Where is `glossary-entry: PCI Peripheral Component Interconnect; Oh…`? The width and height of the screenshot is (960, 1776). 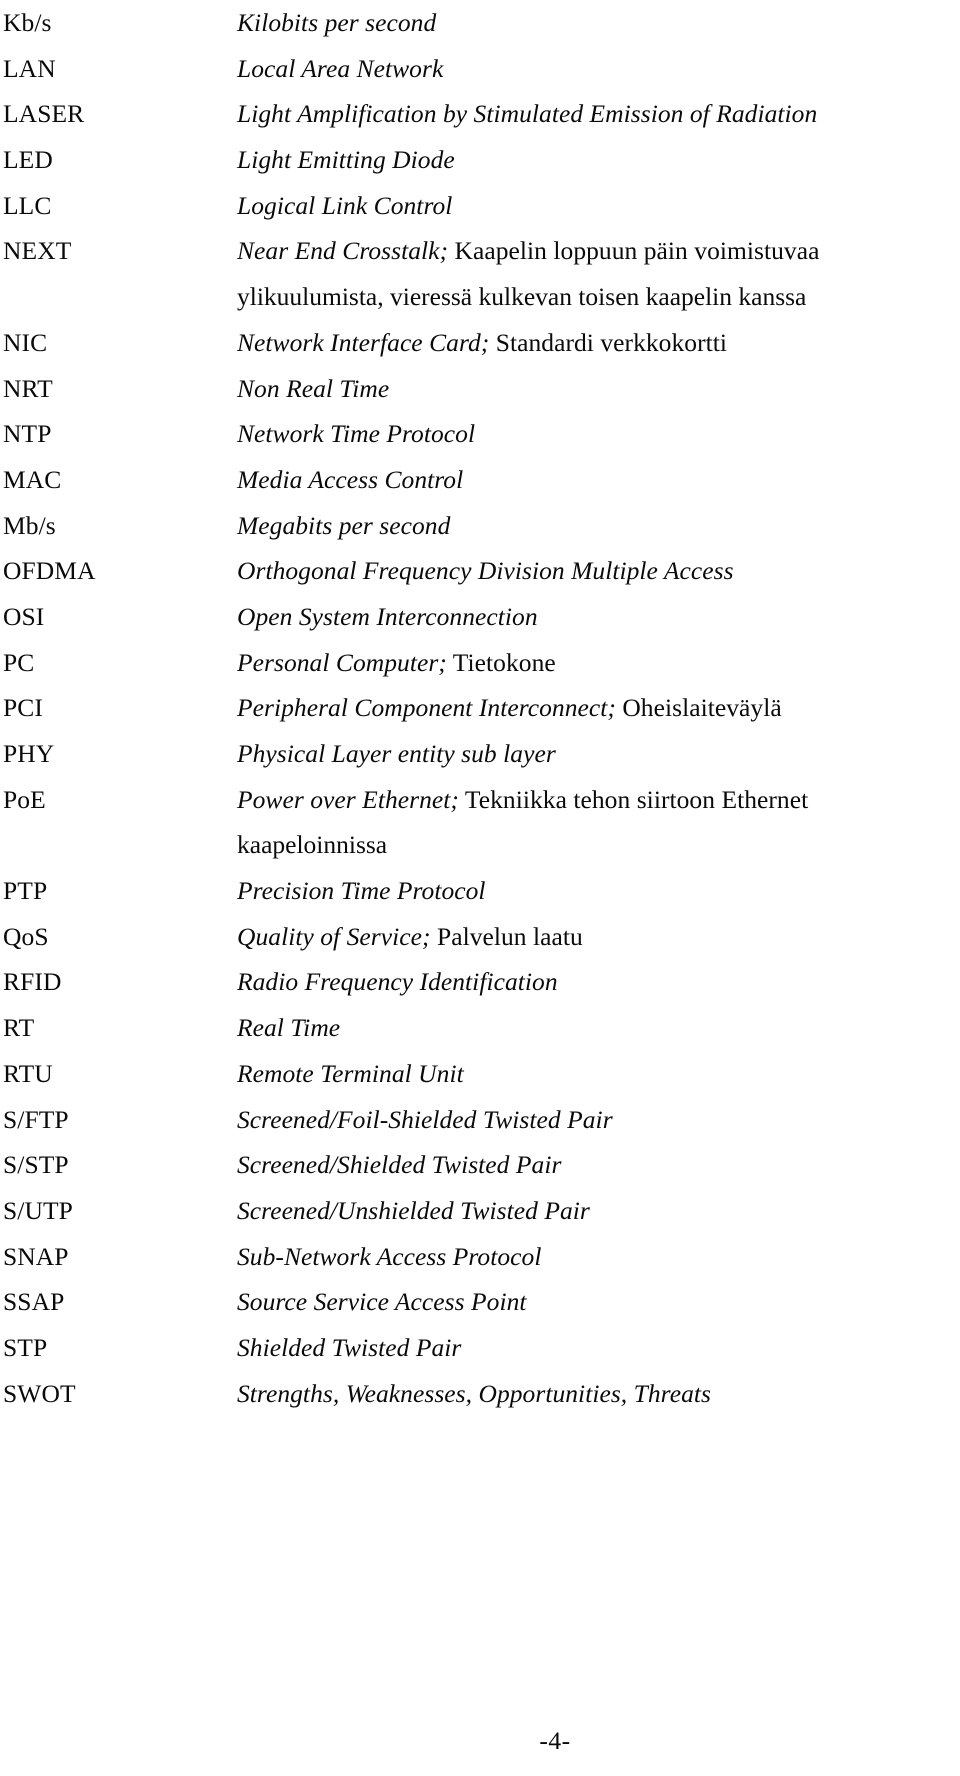
glossary-entry: PCI Peripheral Component Interconnect; Oh… is located at coordinates (480, 708).